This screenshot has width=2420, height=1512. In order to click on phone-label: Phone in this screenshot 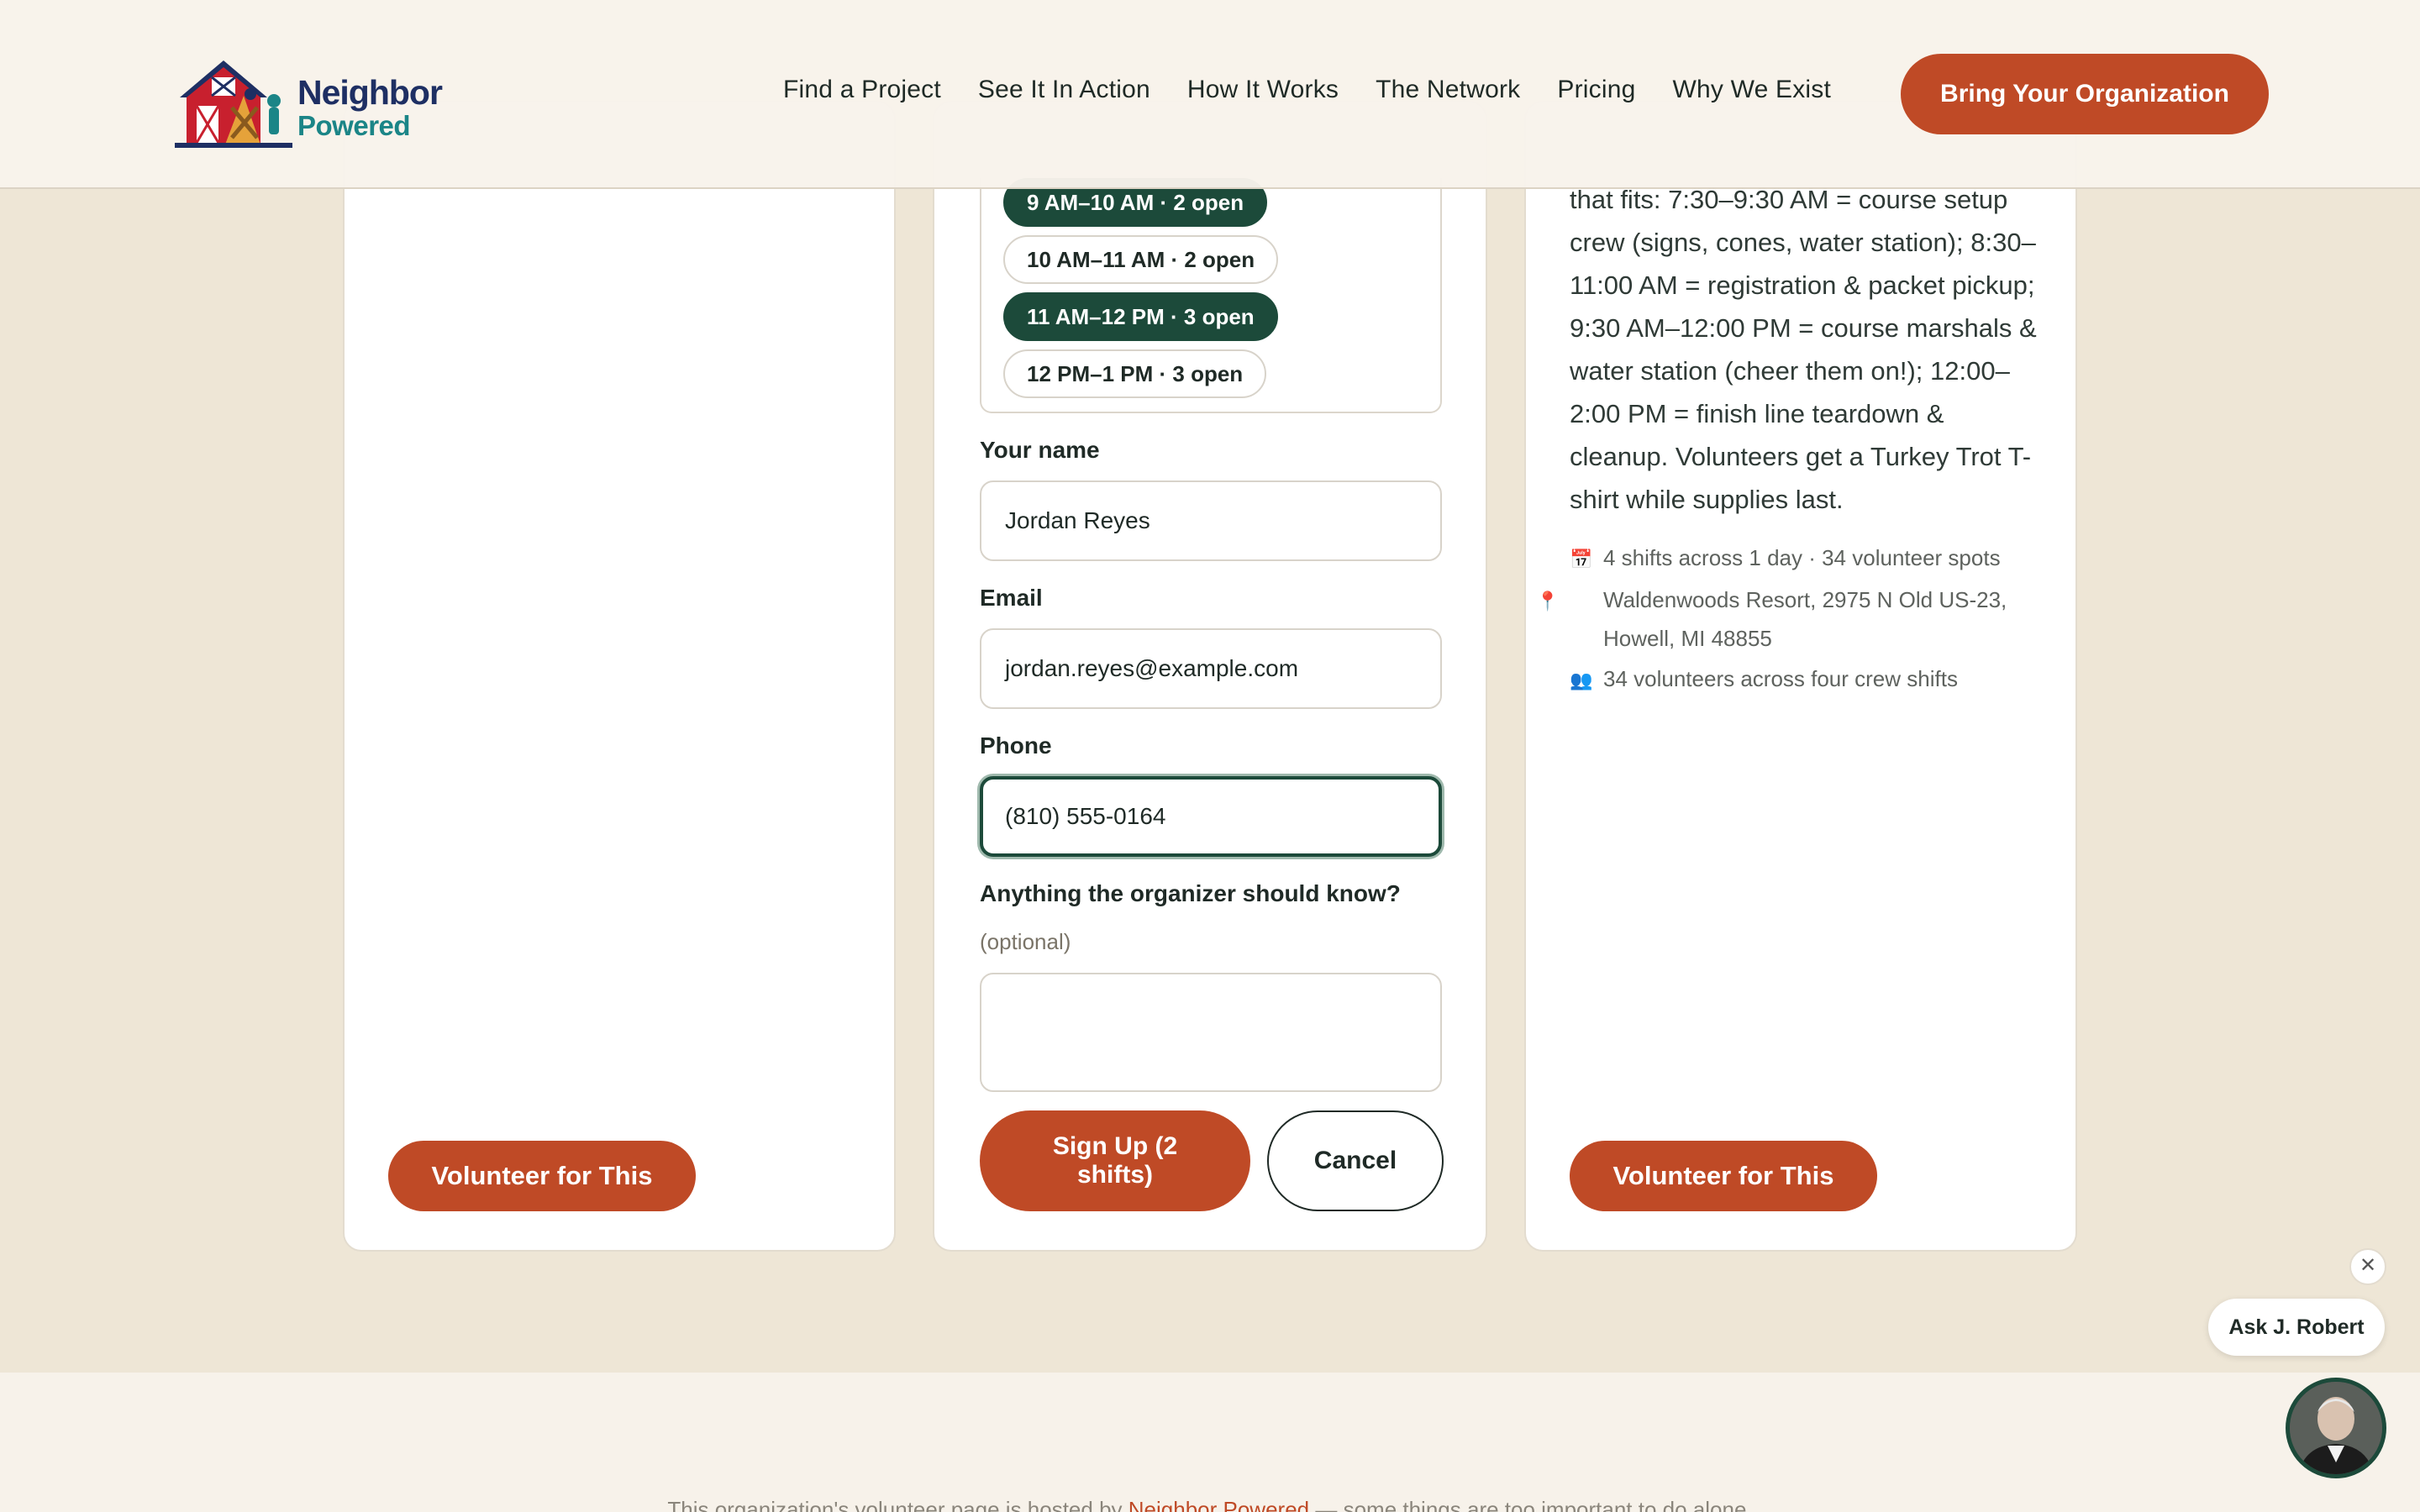, I will do `click(1016, 745)`.